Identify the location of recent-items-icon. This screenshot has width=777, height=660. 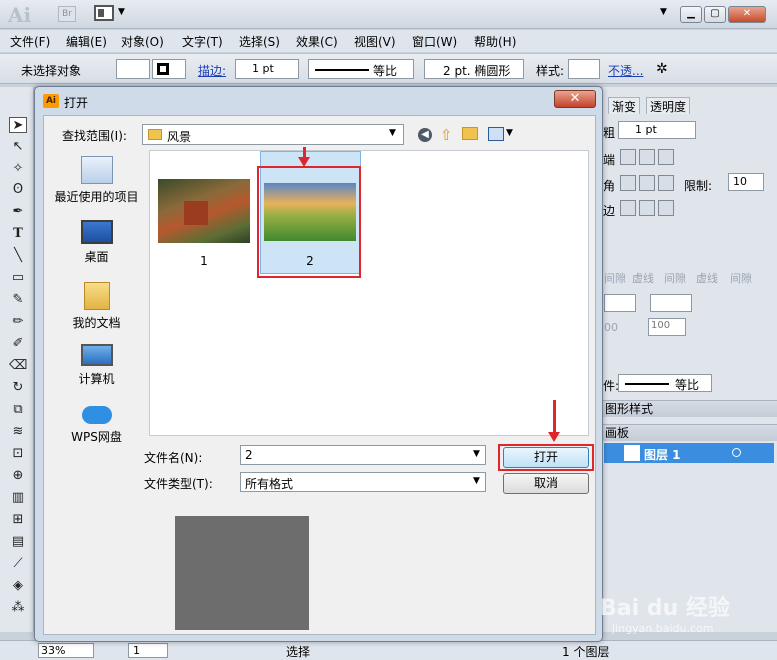
(96, 170).